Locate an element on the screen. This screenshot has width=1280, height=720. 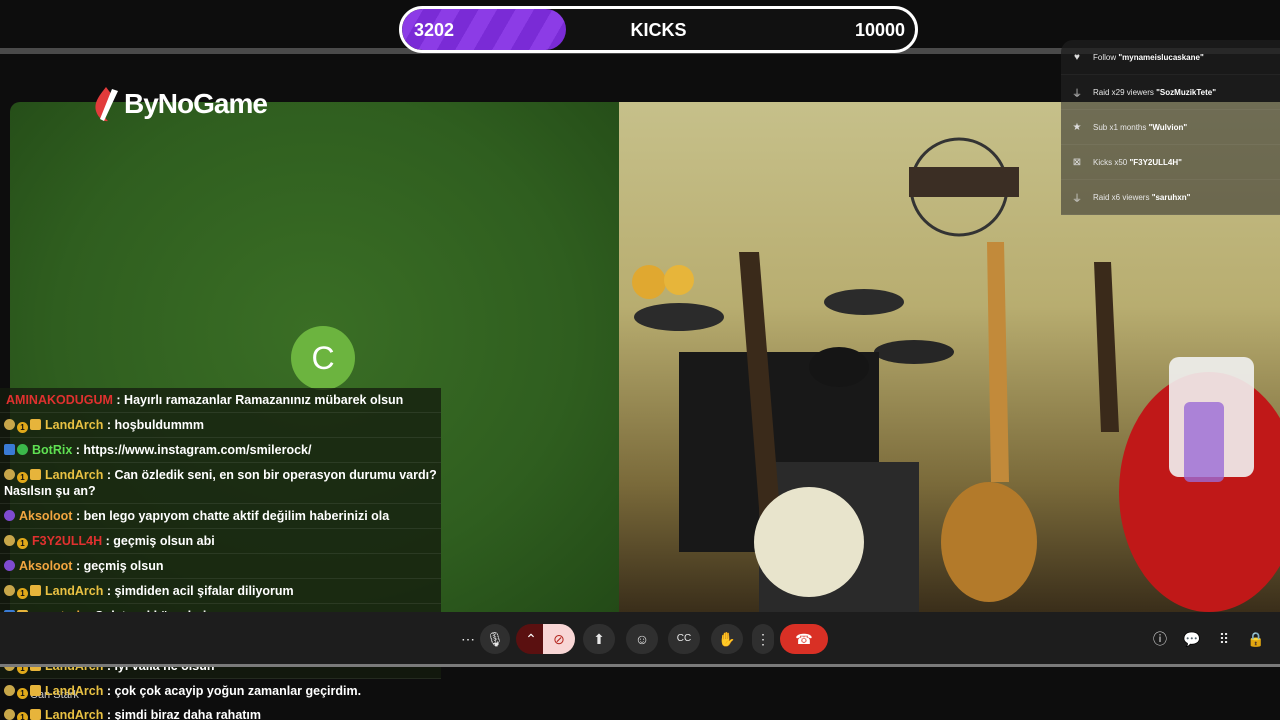
chat-message-text: geçmiş olsun is located at coordinates (123, 566).